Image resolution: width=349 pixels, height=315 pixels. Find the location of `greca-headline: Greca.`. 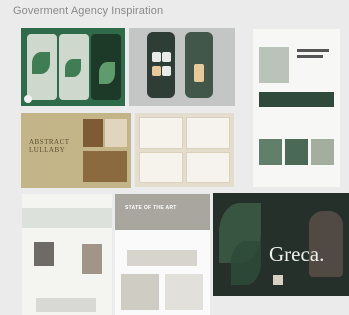

greca-headline: Greca. is located at coordinates (297, 254).